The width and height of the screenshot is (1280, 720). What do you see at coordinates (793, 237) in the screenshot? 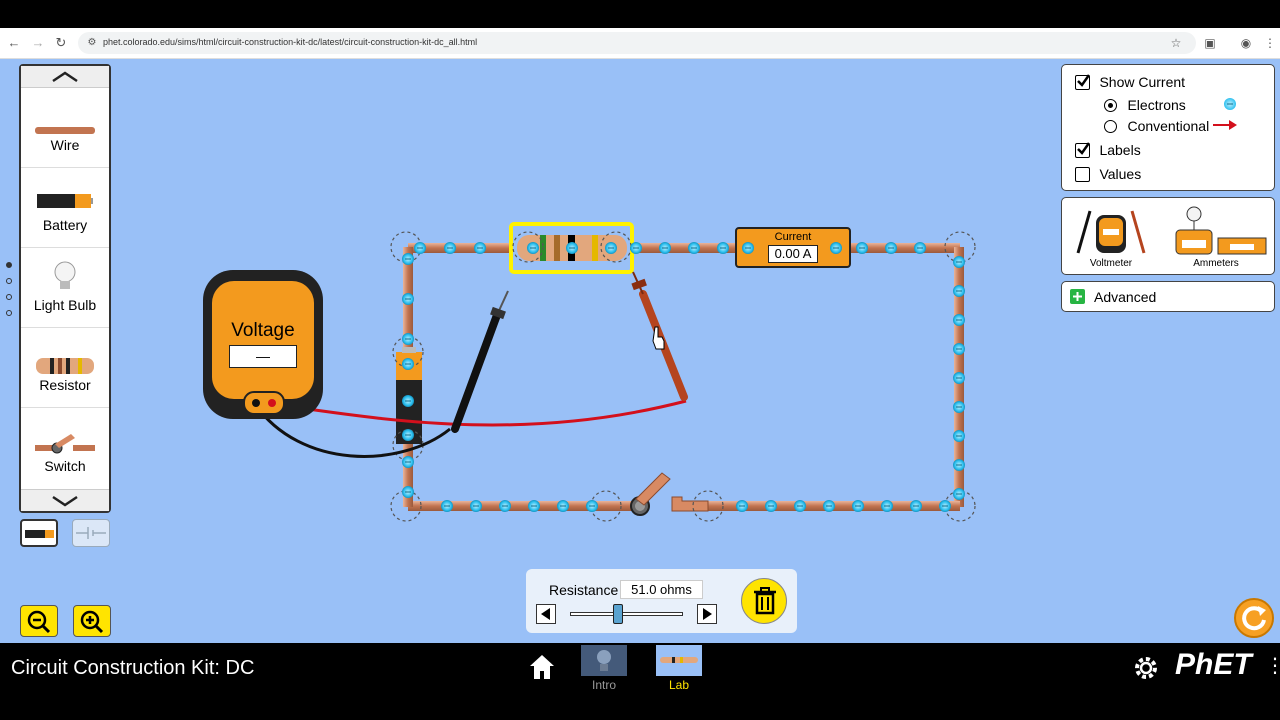
I see `ammeter-title: Current` at bounding box center [793, 237].